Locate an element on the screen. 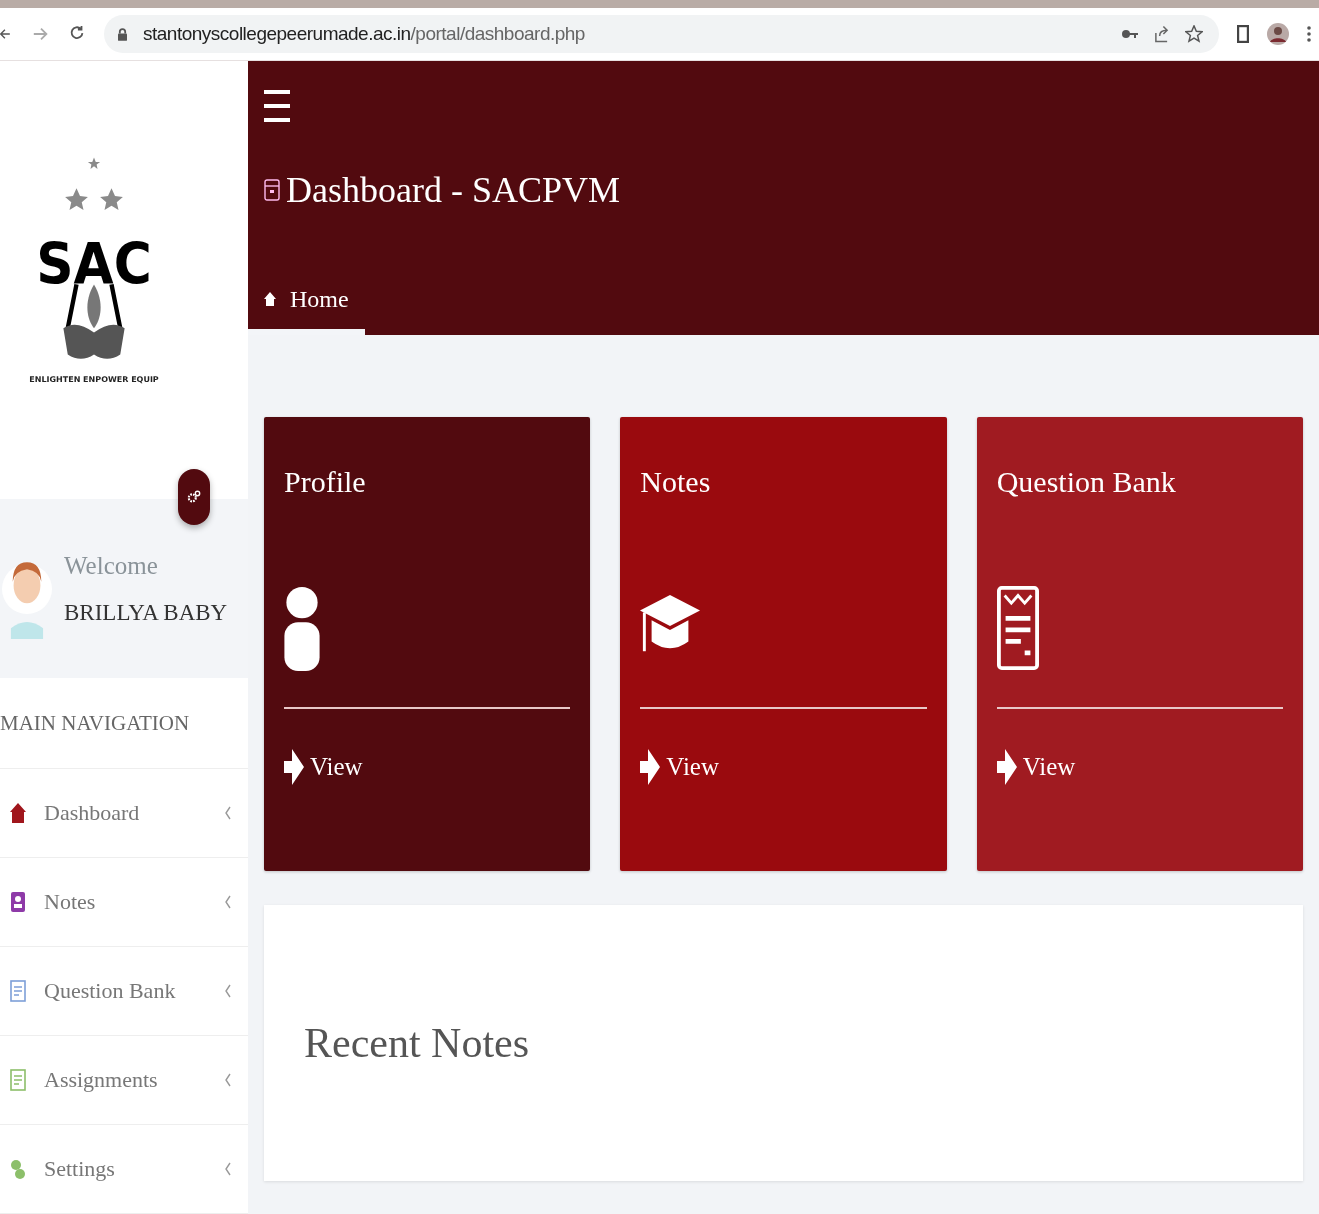 Image resolution: width=1319 pixels, height=1214 pixels. nav-heading: MAIN NAVIGATION is located at coordinates (124, 723).